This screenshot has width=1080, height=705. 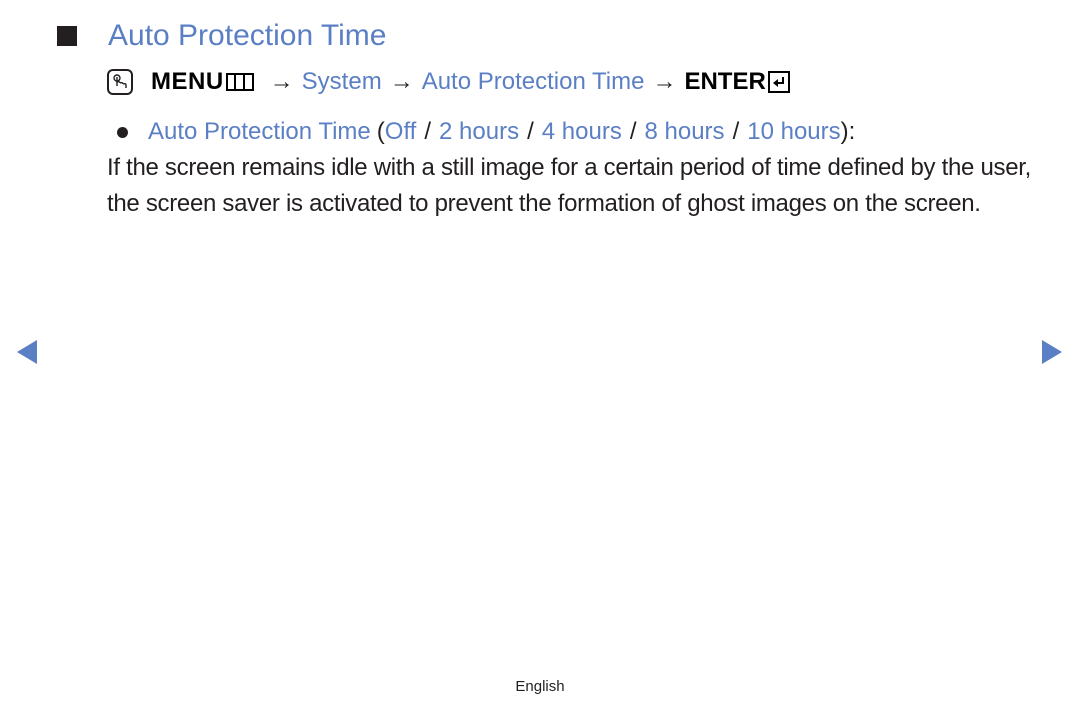 I want to click on option-name: Auto Protection Time, so click(x=259, y=132).